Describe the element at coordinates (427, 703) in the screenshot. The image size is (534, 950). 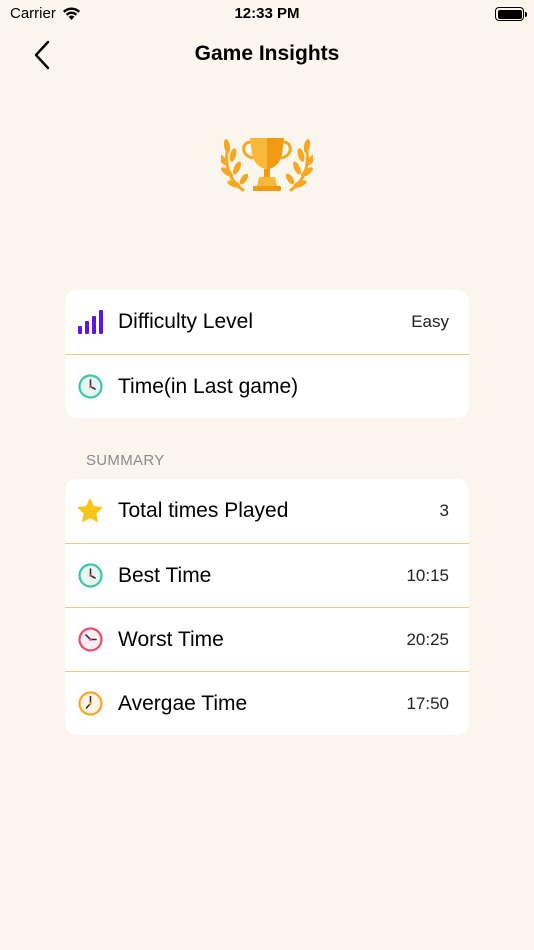
I see `row-value: 17:50` at that location.